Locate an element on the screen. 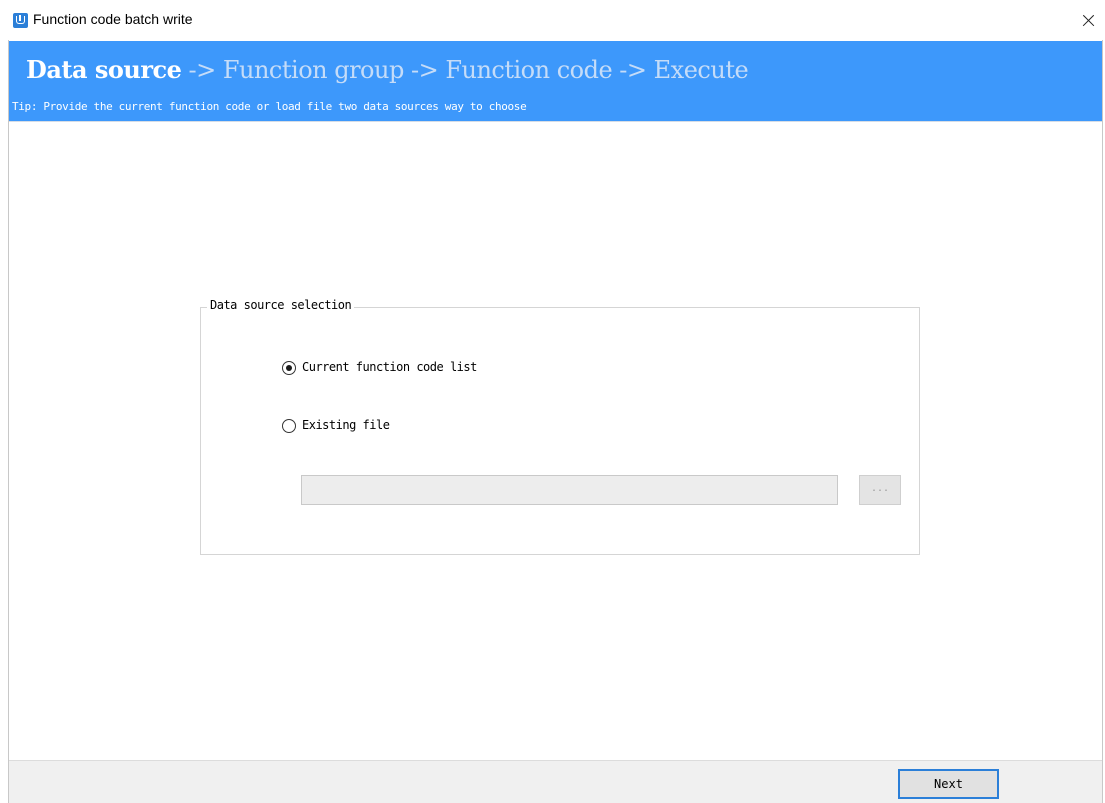 This screenshot has height=803, width=1105. footer-bar: Next is located at coordinates (555, 781).